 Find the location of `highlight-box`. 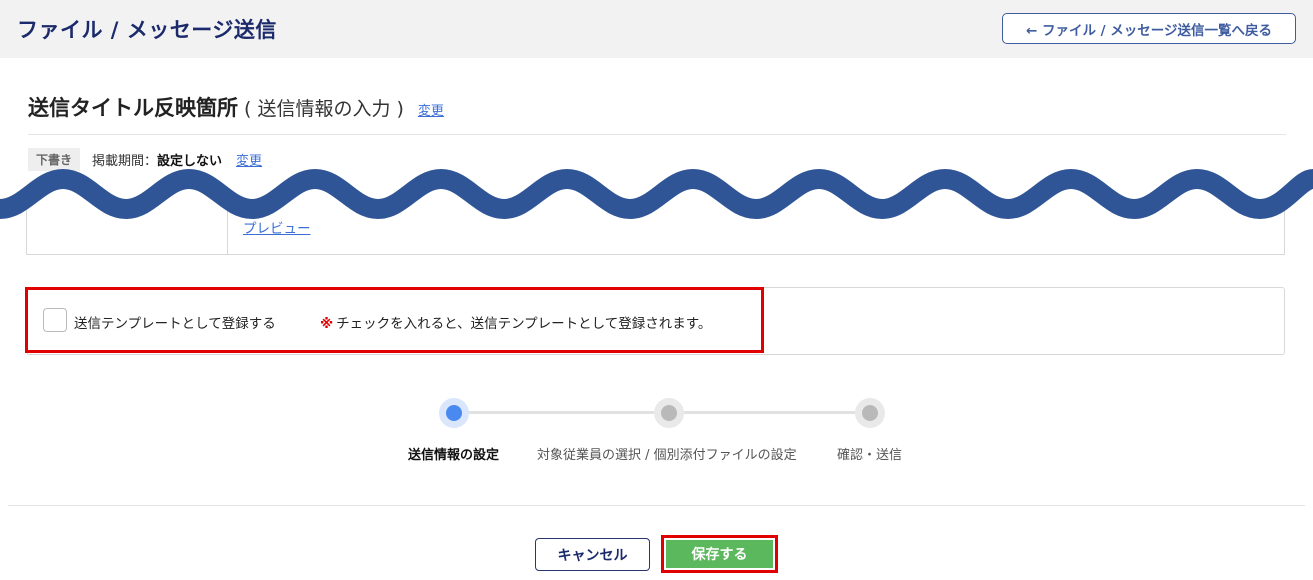

highlight-box is located at coordinates (394, 320).